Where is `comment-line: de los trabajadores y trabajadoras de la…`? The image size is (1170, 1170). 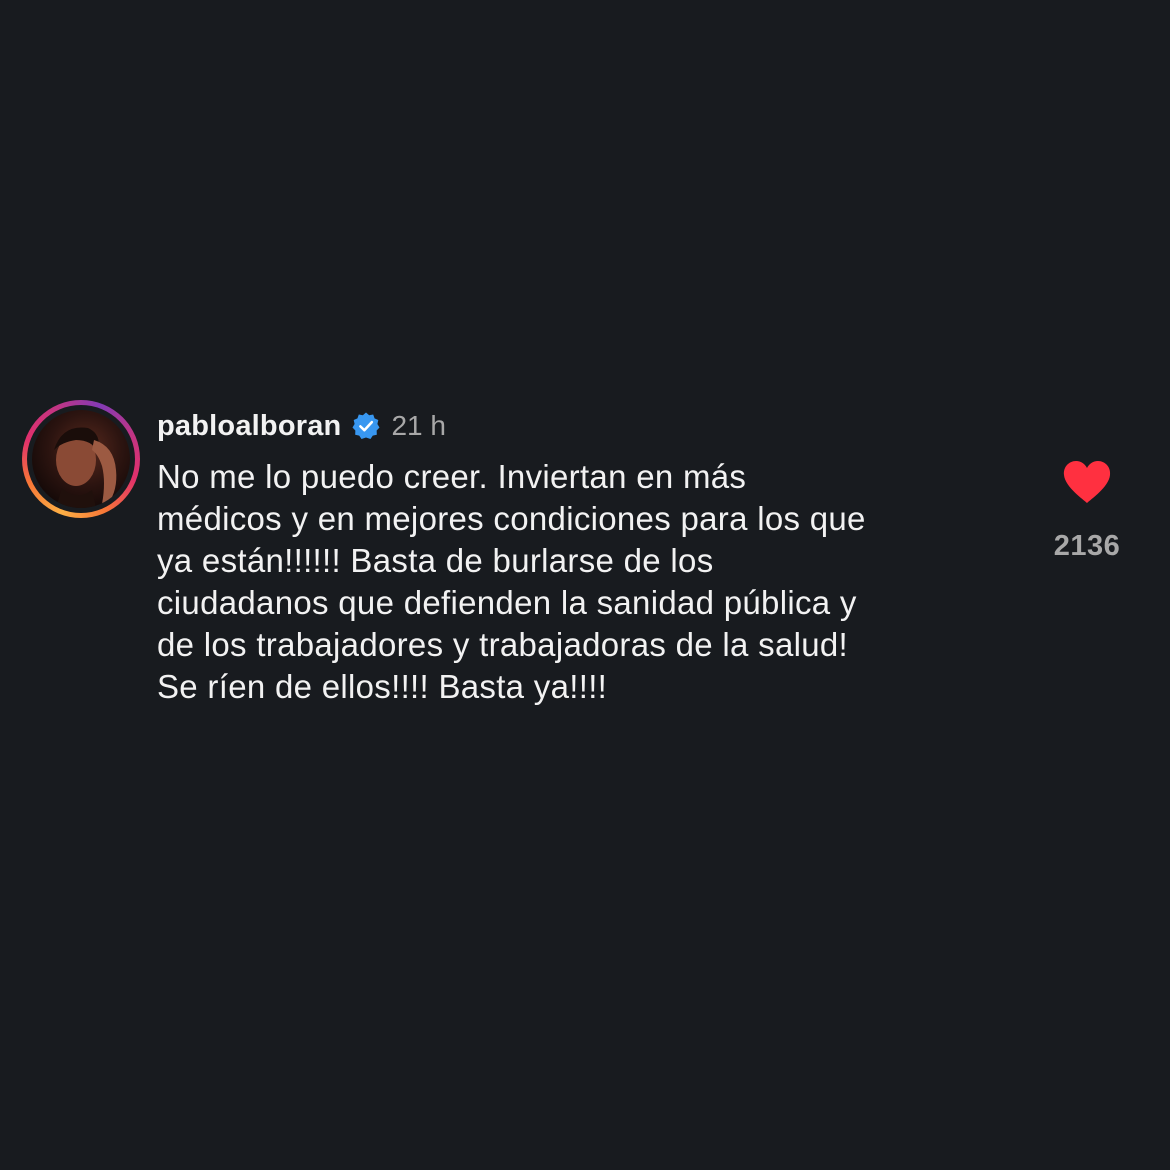
comment-line: de los trabajadores y trabajadoras de la… is located at coordinates (503, 644).